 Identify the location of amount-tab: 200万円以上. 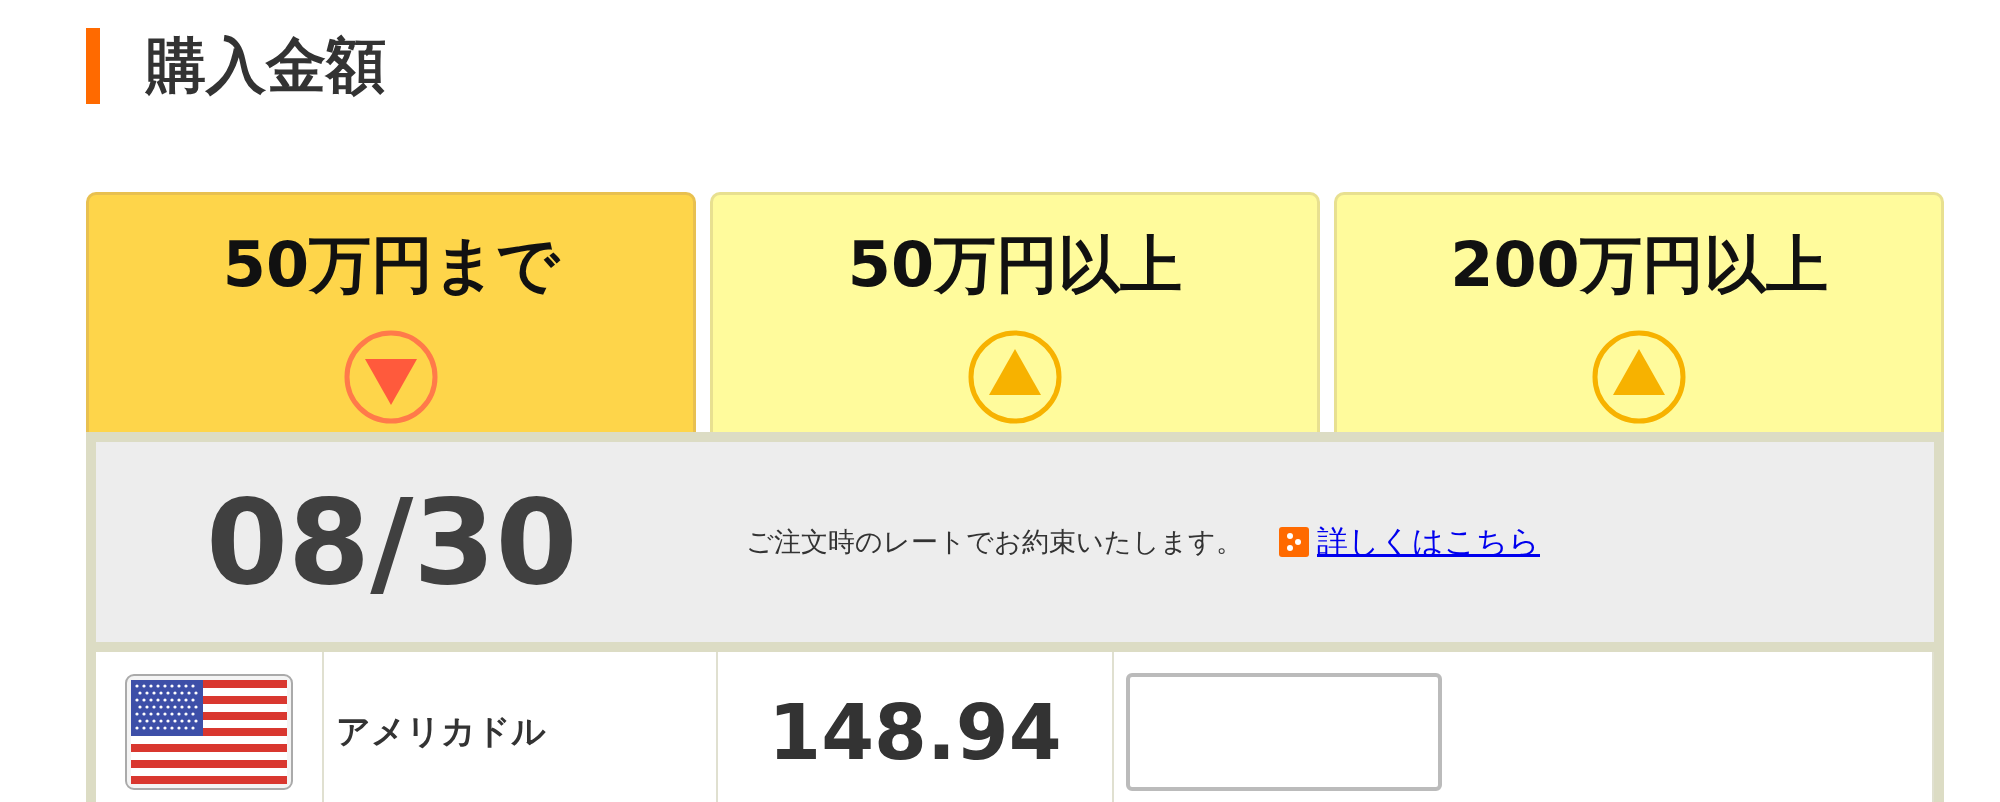
(1639, 312).